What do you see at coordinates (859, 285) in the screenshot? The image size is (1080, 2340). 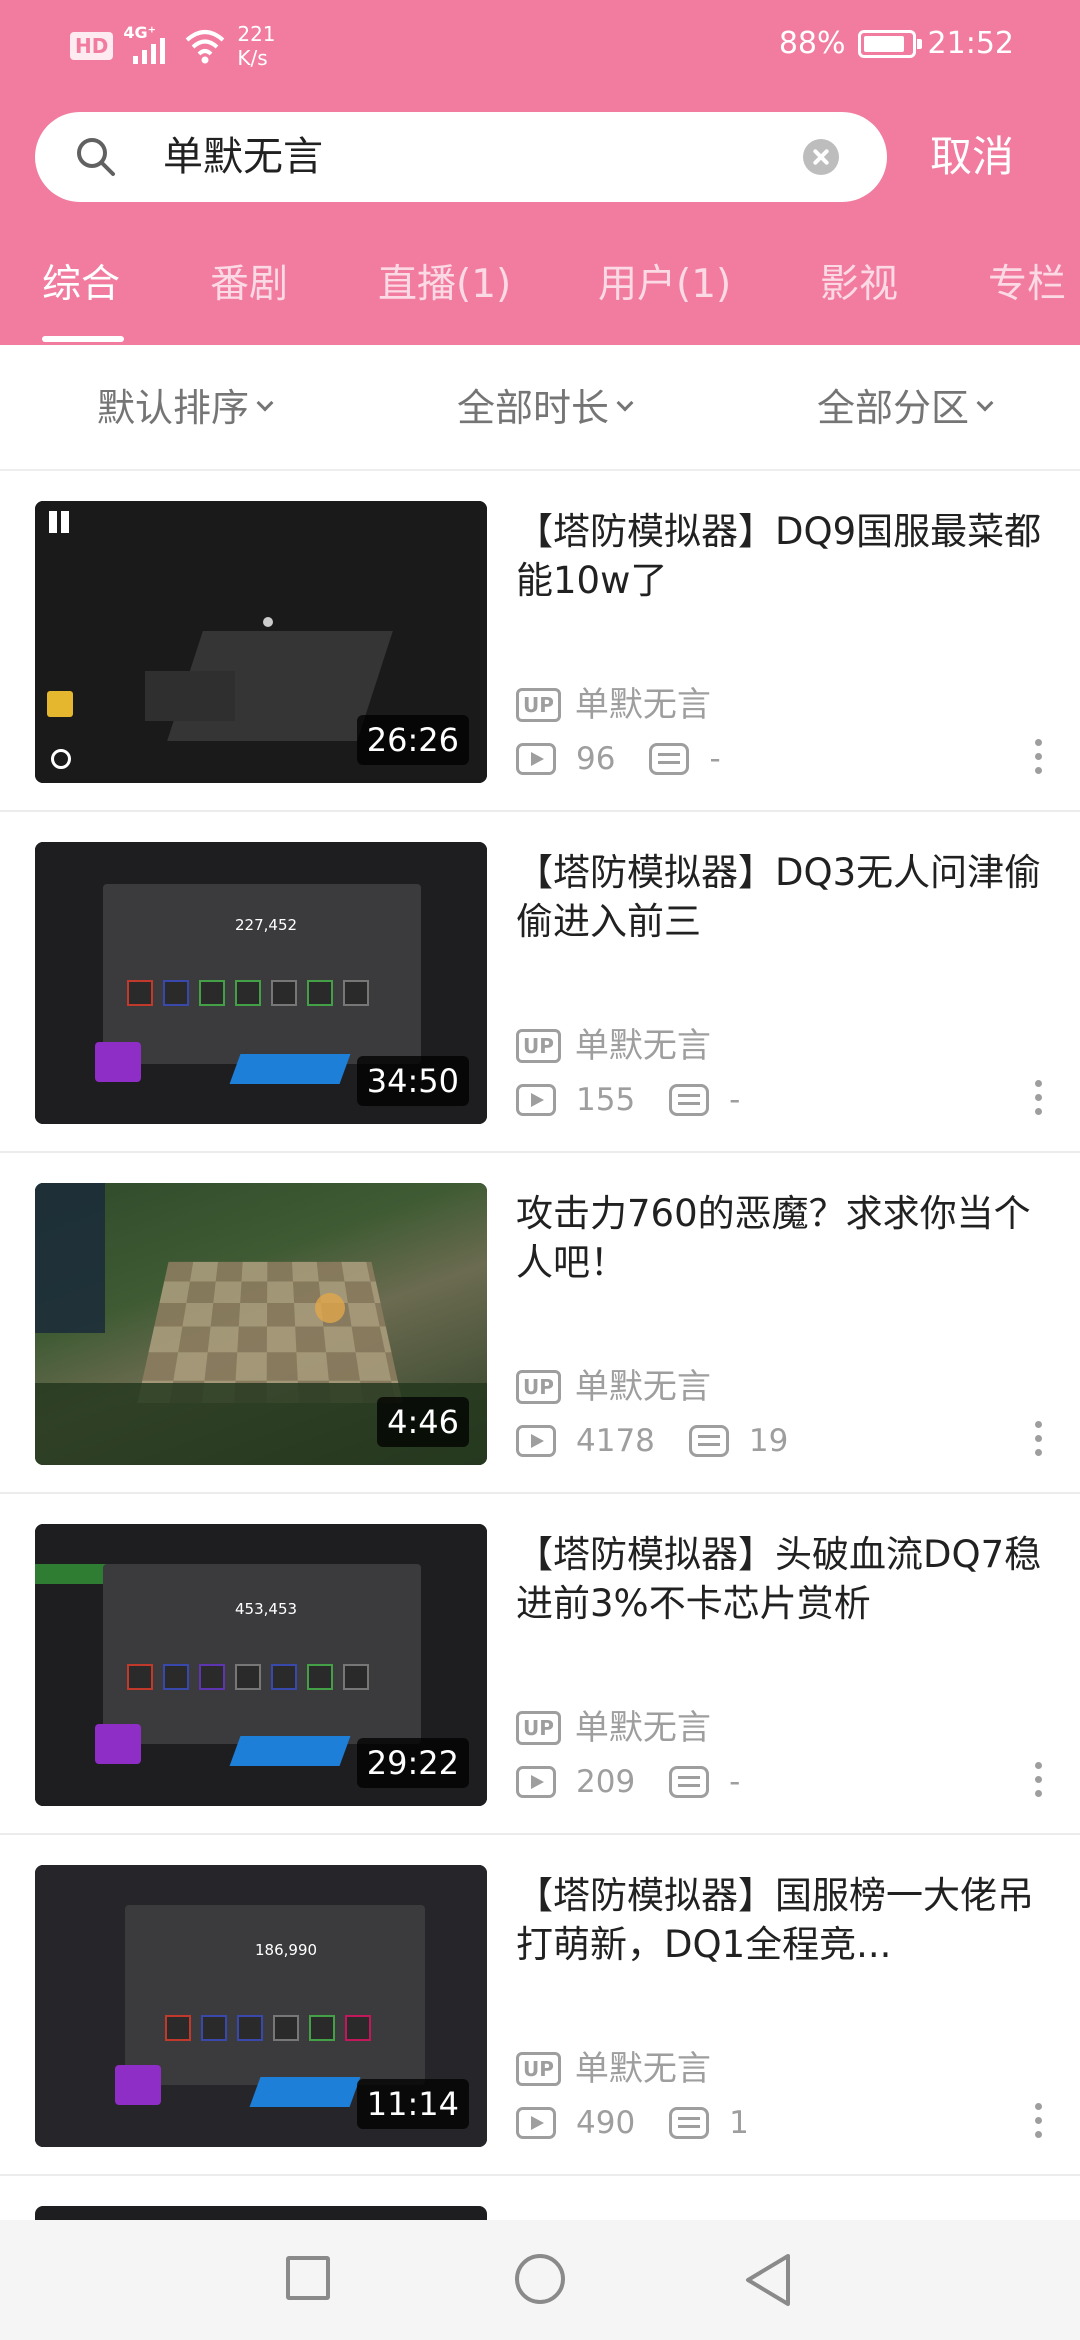 I see `tab-film: 影视` at bounding box center [859, 285].